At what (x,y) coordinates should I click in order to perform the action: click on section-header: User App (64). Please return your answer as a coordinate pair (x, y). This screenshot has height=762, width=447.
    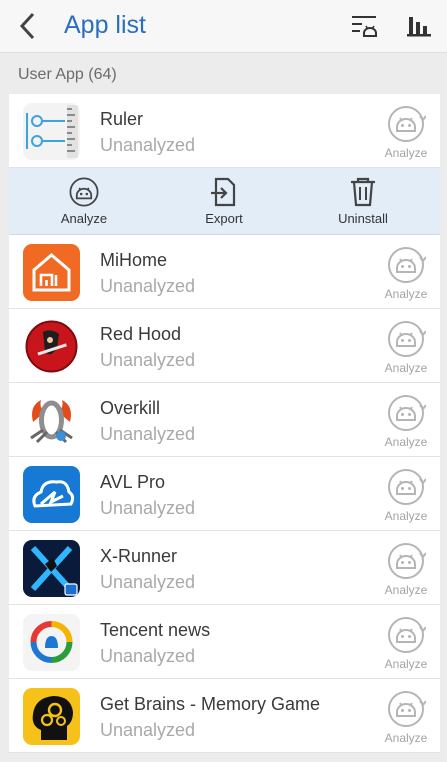
    Looking at the image, I should click on (67, 74).